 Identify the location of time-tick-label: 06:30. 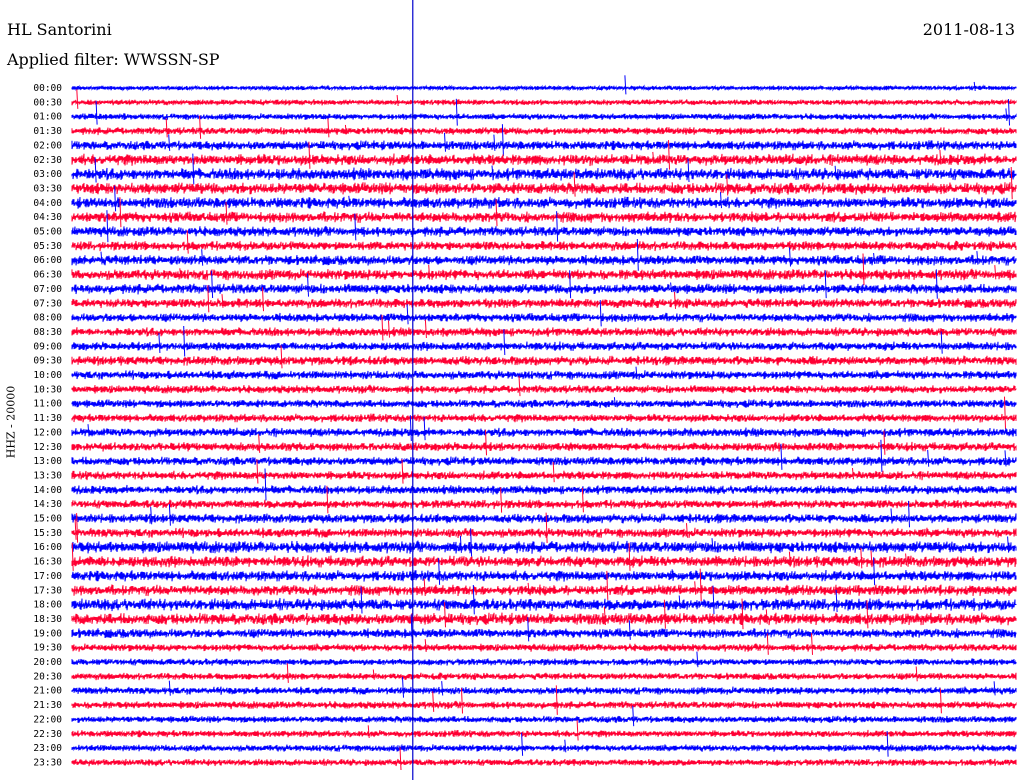
(47, 275).